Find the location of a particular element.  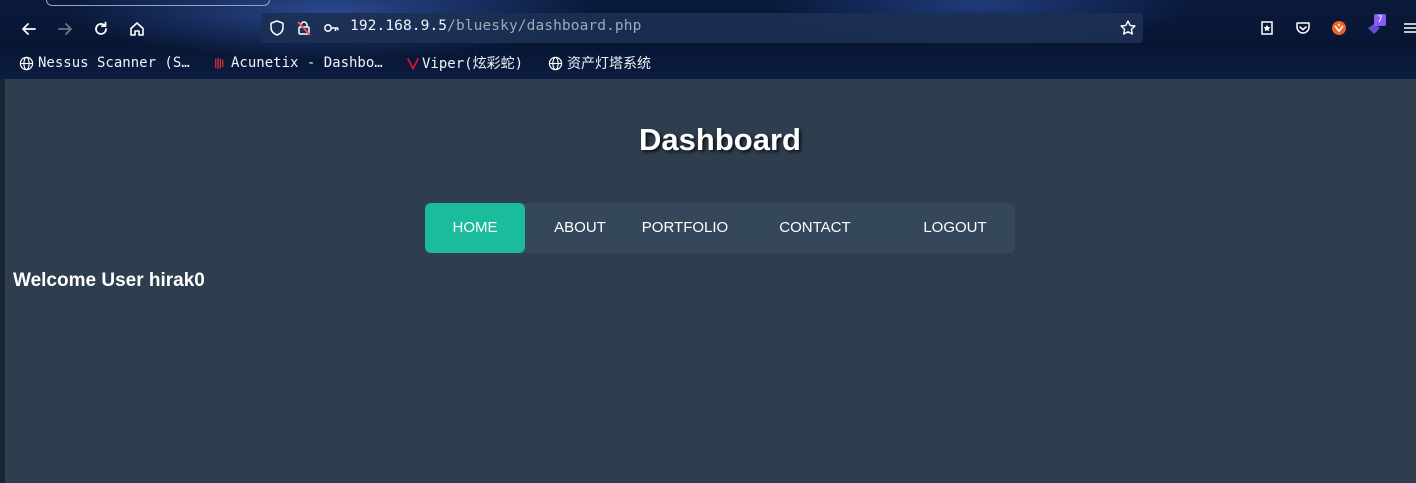

tab-outline is located at coordinates (158, 3).